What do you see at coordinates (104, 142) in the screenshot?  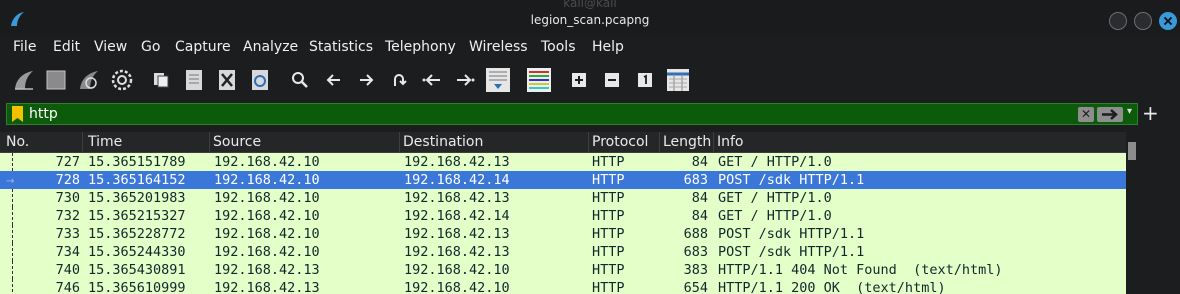 I see `column-header-time: Time` at bounding box center [104, 142].